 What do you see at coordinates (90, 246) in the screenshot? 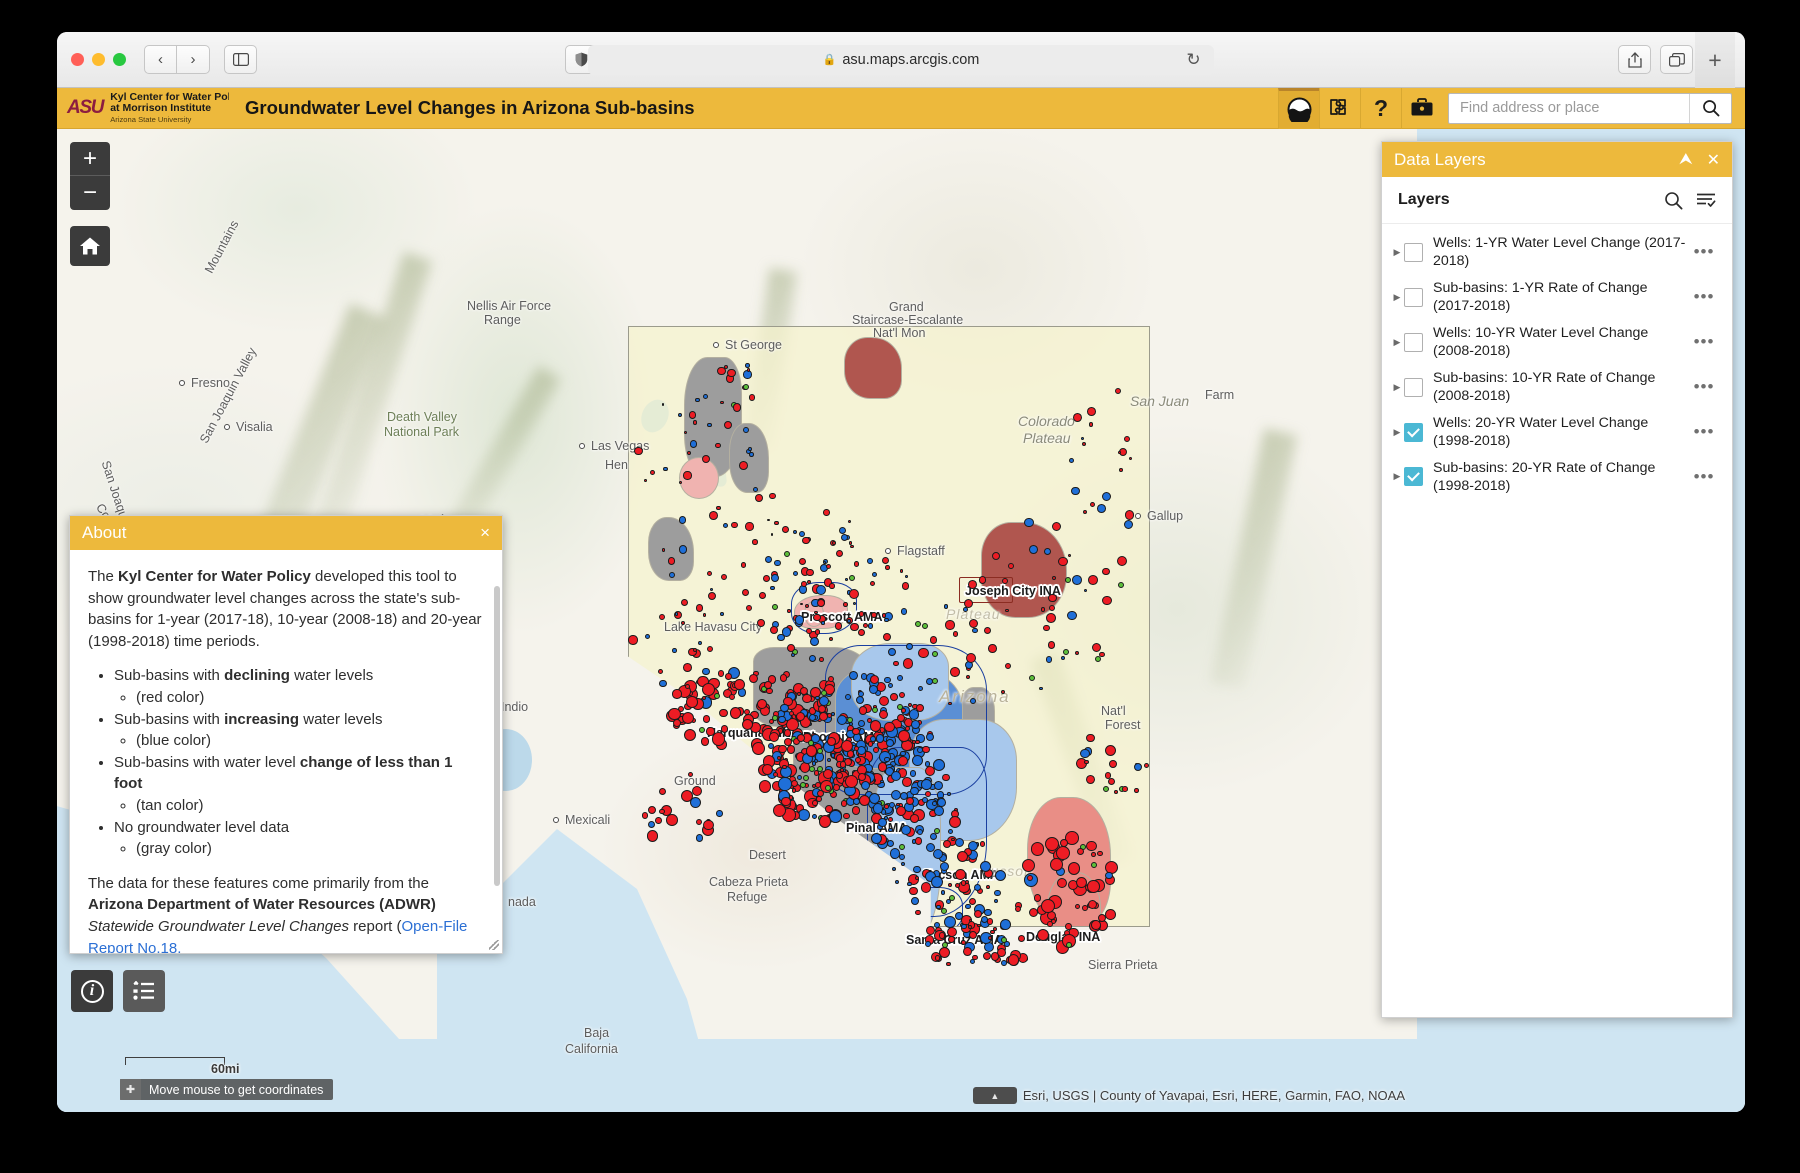
I see `home-extent-button` at bounding box center [90, 246].